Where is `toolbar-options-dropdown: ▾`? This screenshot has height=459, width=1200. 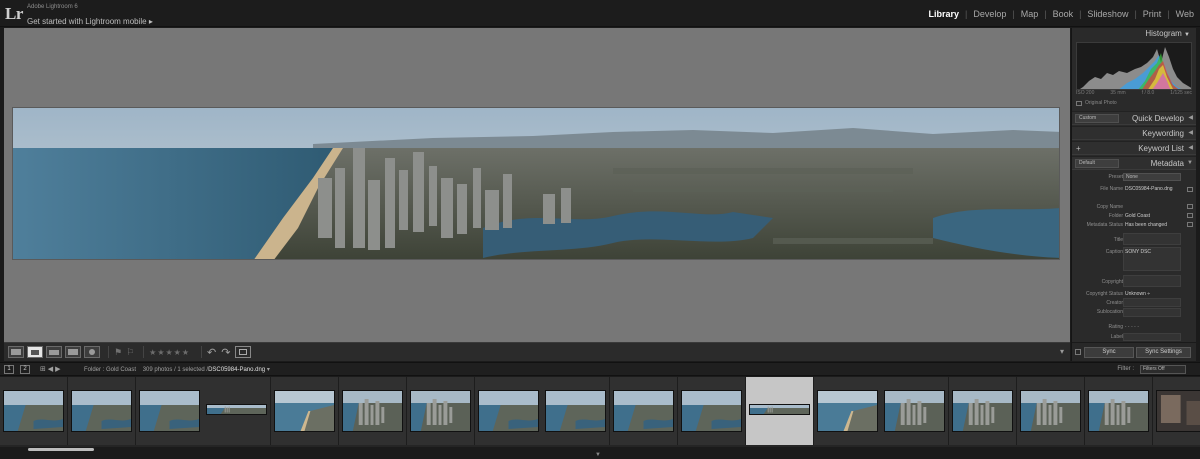 toolbar-options-dropdown: ▾ is located at coordinates (1062, 351).